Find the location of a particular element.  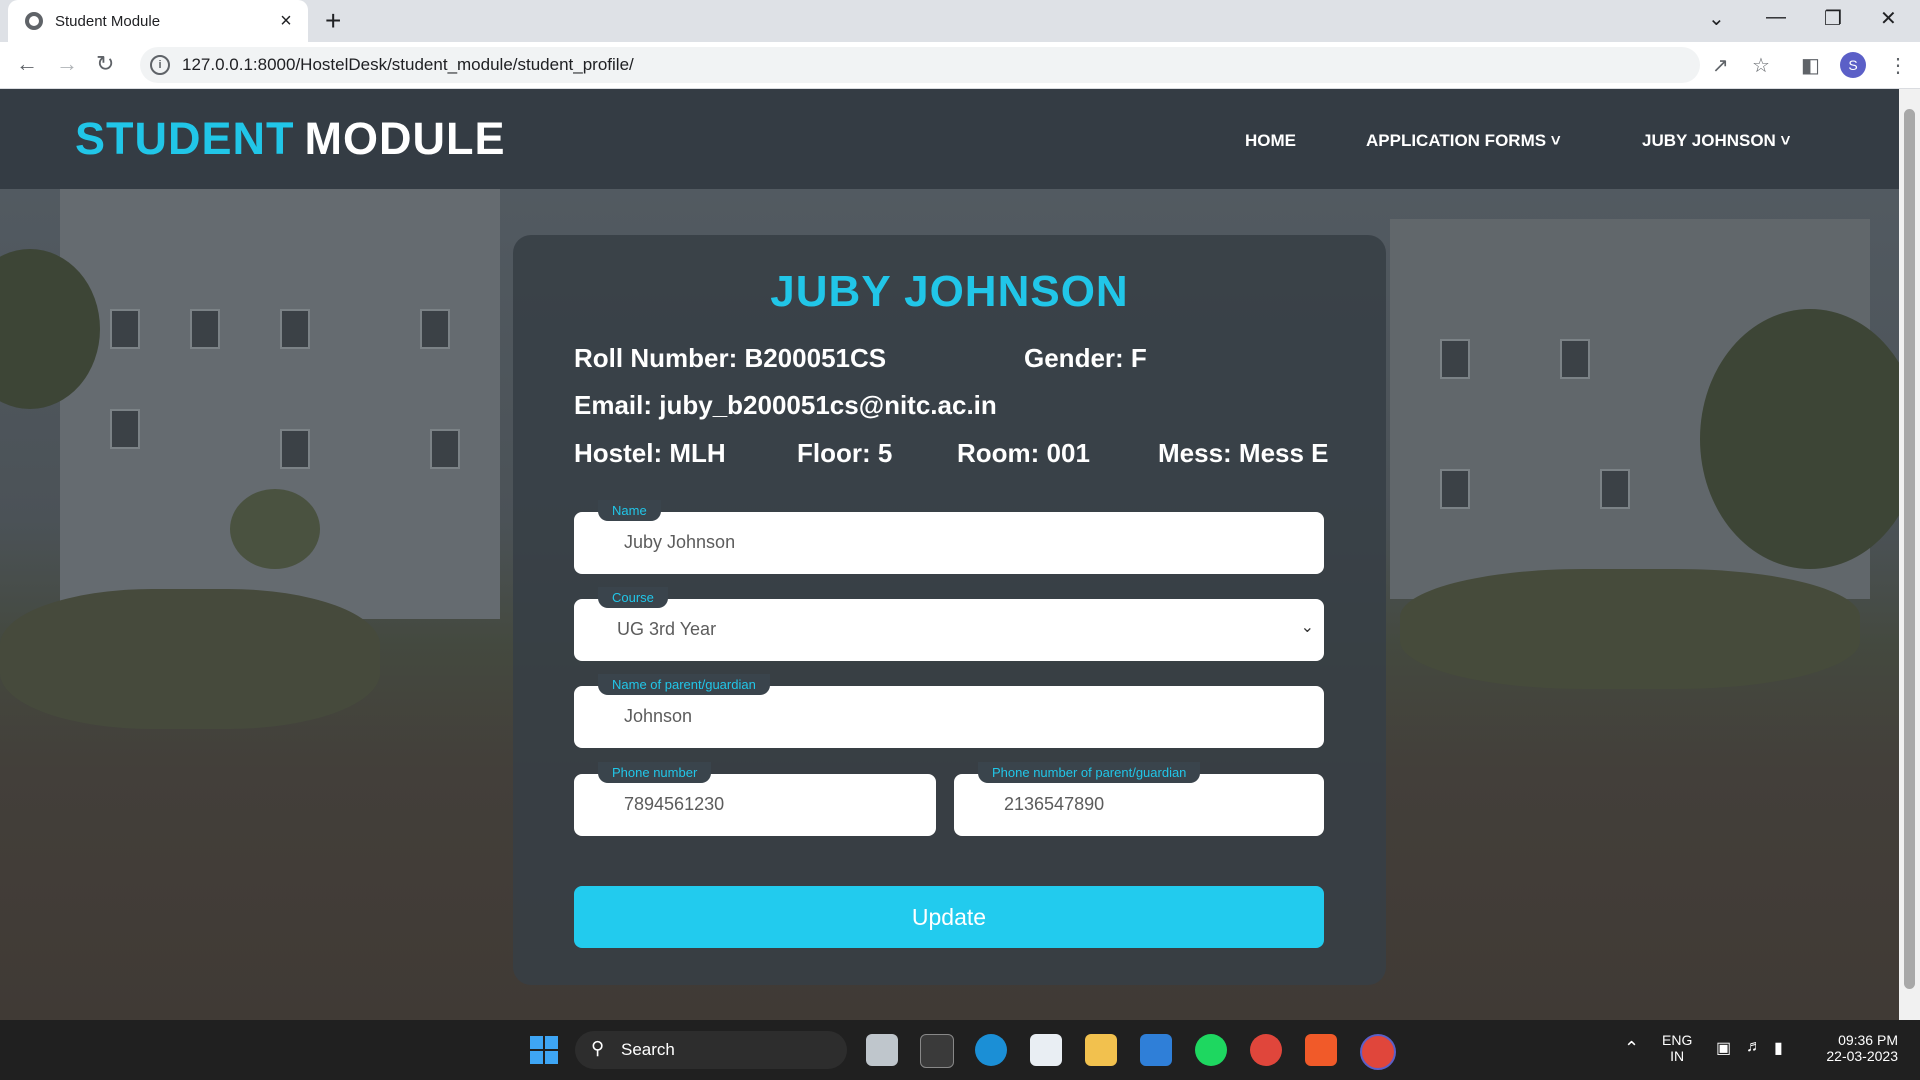

brand-part-1: STUDENT is located at coordinates (185, 138).